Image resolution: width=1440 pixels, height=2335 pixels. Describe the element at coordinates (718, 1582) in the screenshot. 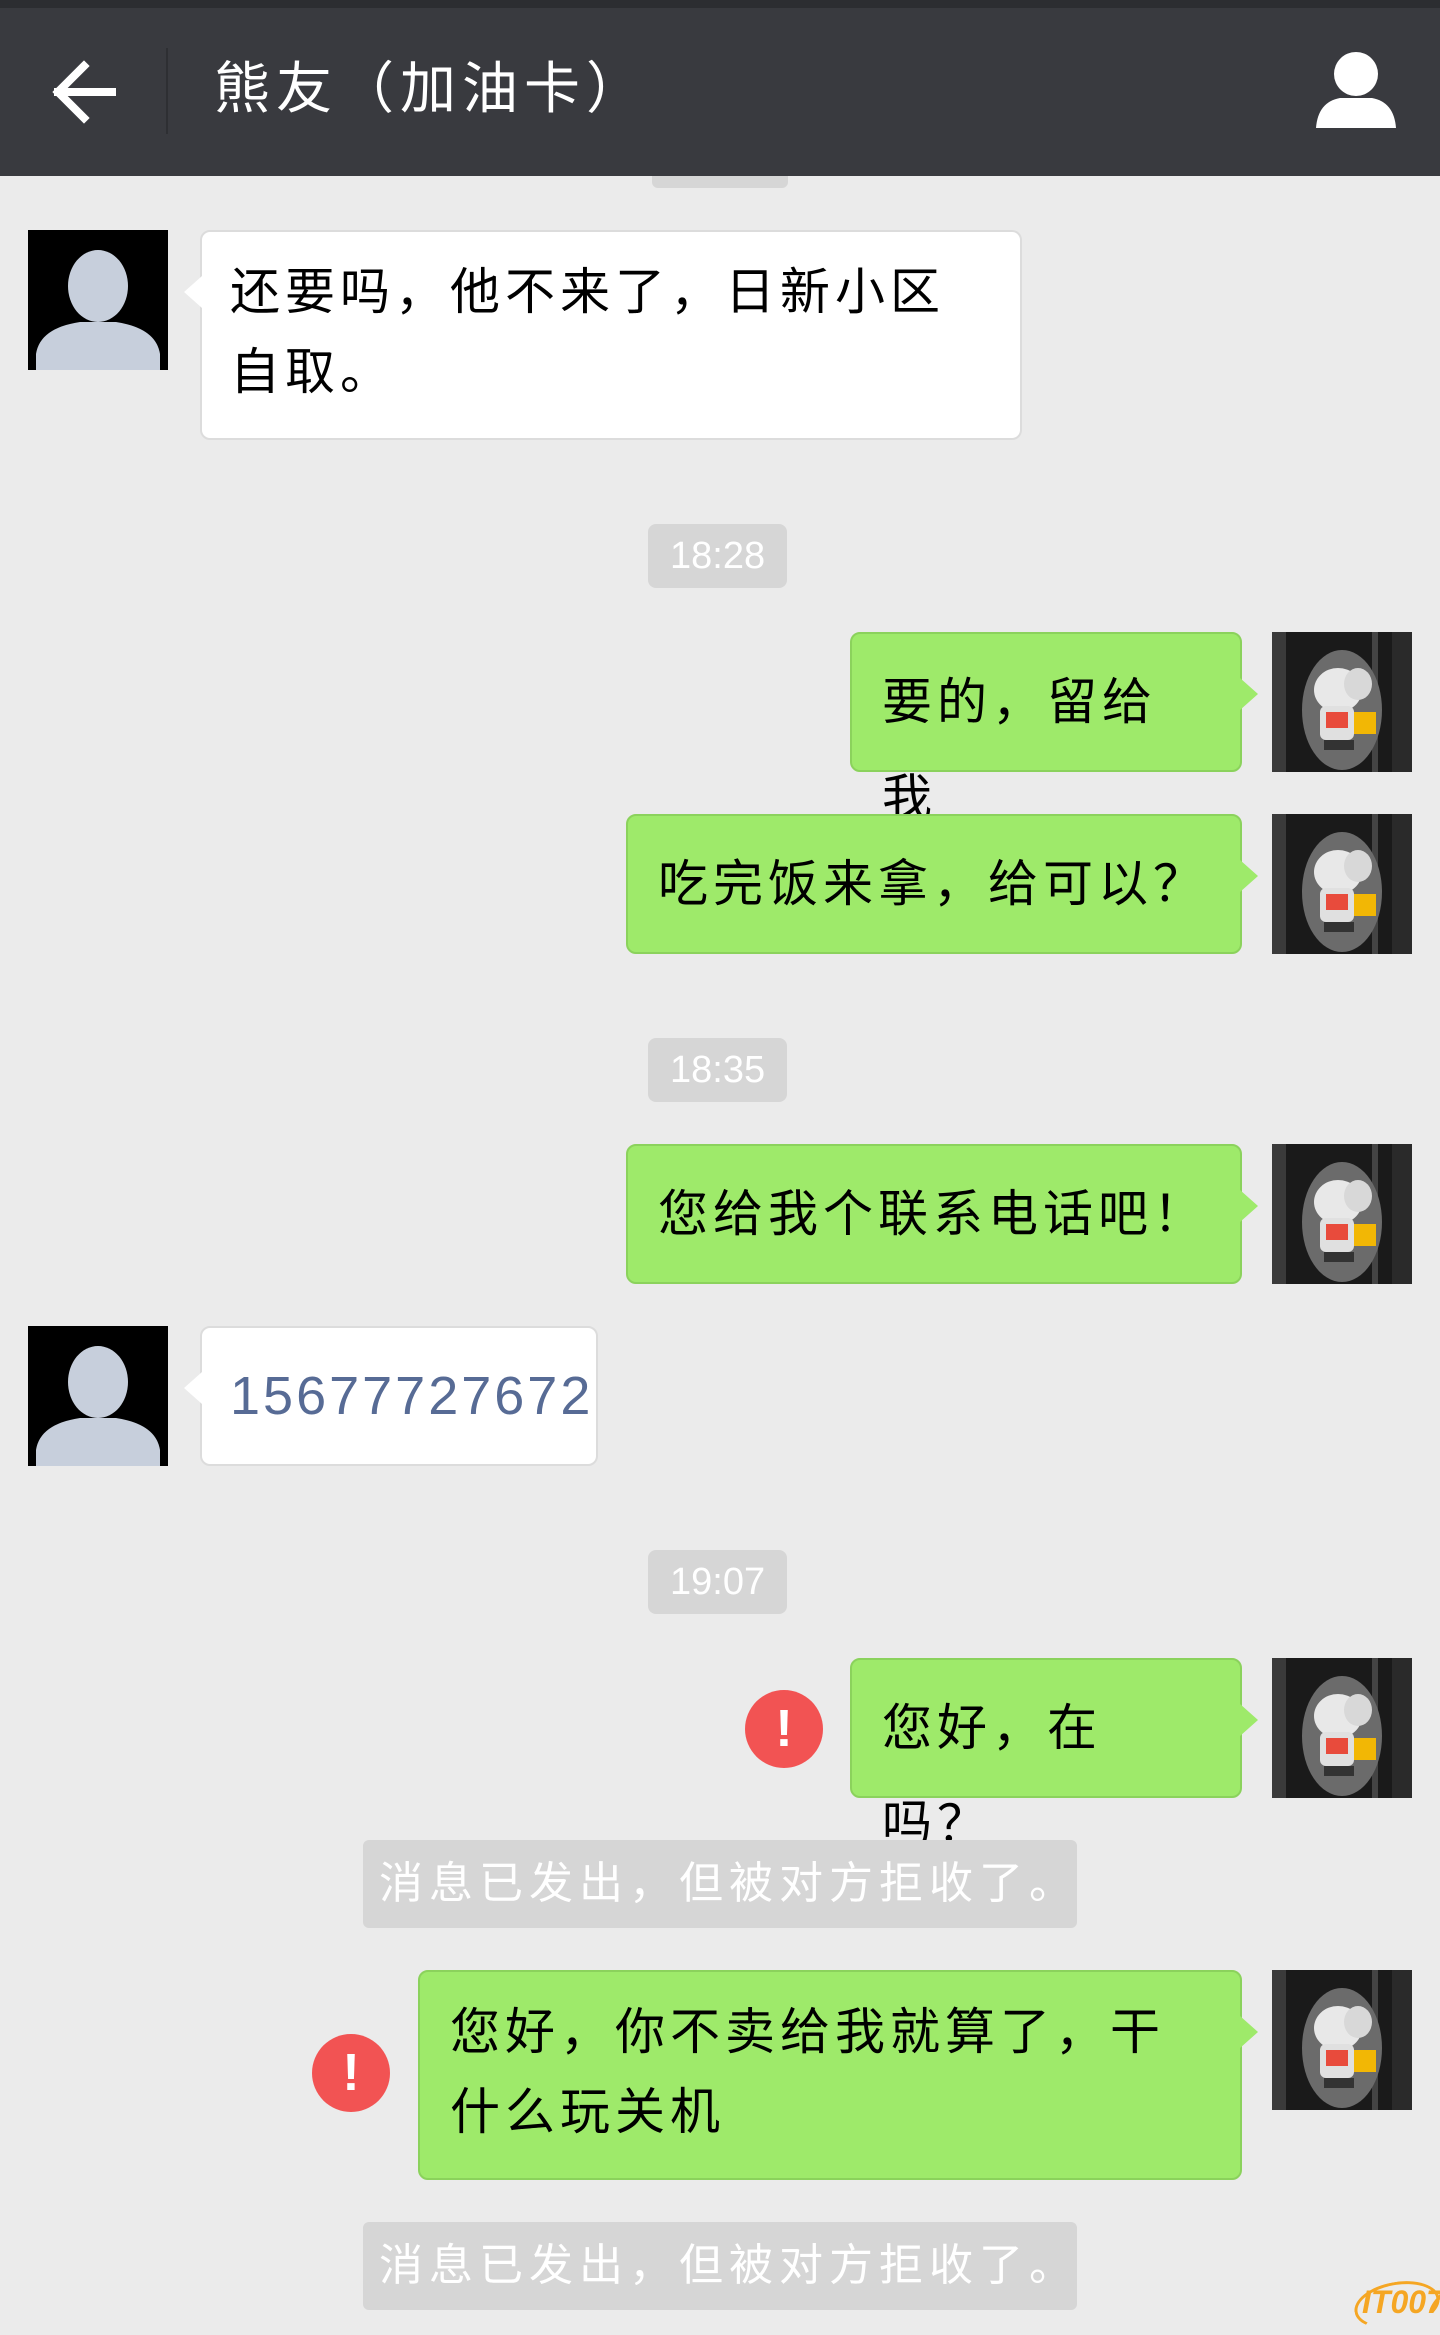

I see `timestamp: 19:07` at that location.